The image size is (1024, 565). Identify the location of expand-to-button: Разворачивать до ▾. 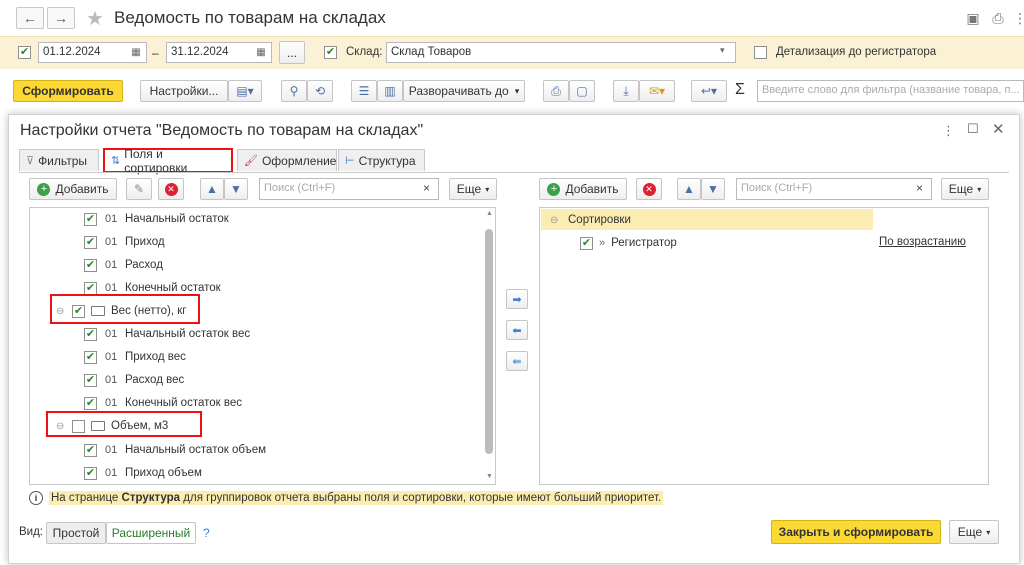
(464, 91).